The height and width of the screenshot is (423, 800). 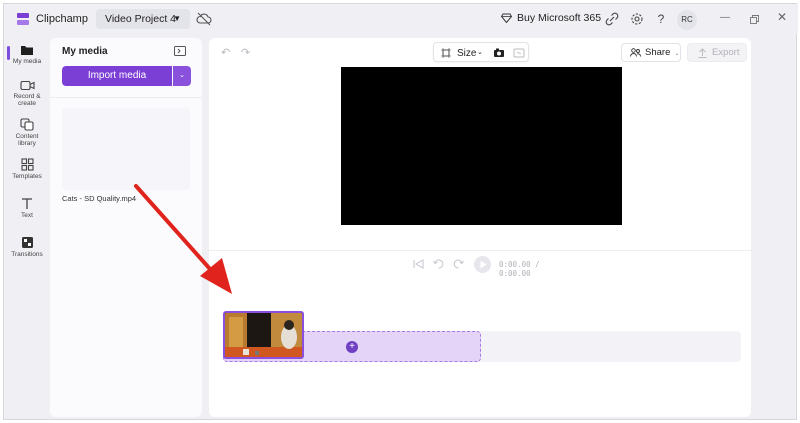 What do you see at coordinates (637, 19) in the screenshot?
I see `gear-icon` at bounding box center [637, 19].